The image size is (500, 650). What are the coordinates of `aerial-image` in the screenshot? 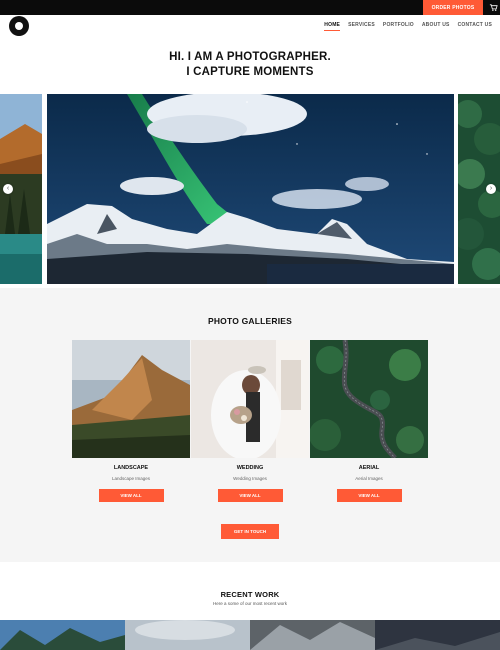 It's located at (369, 399).